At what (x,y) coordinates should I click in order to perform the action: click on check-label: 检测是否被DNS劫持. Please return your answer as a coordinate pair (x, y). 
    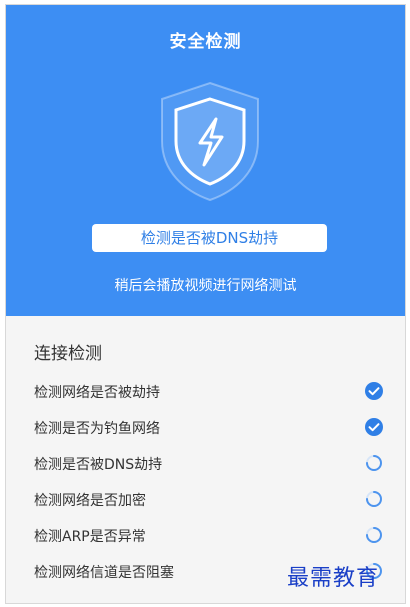
    Looking at the image, I should click on (98, 465).